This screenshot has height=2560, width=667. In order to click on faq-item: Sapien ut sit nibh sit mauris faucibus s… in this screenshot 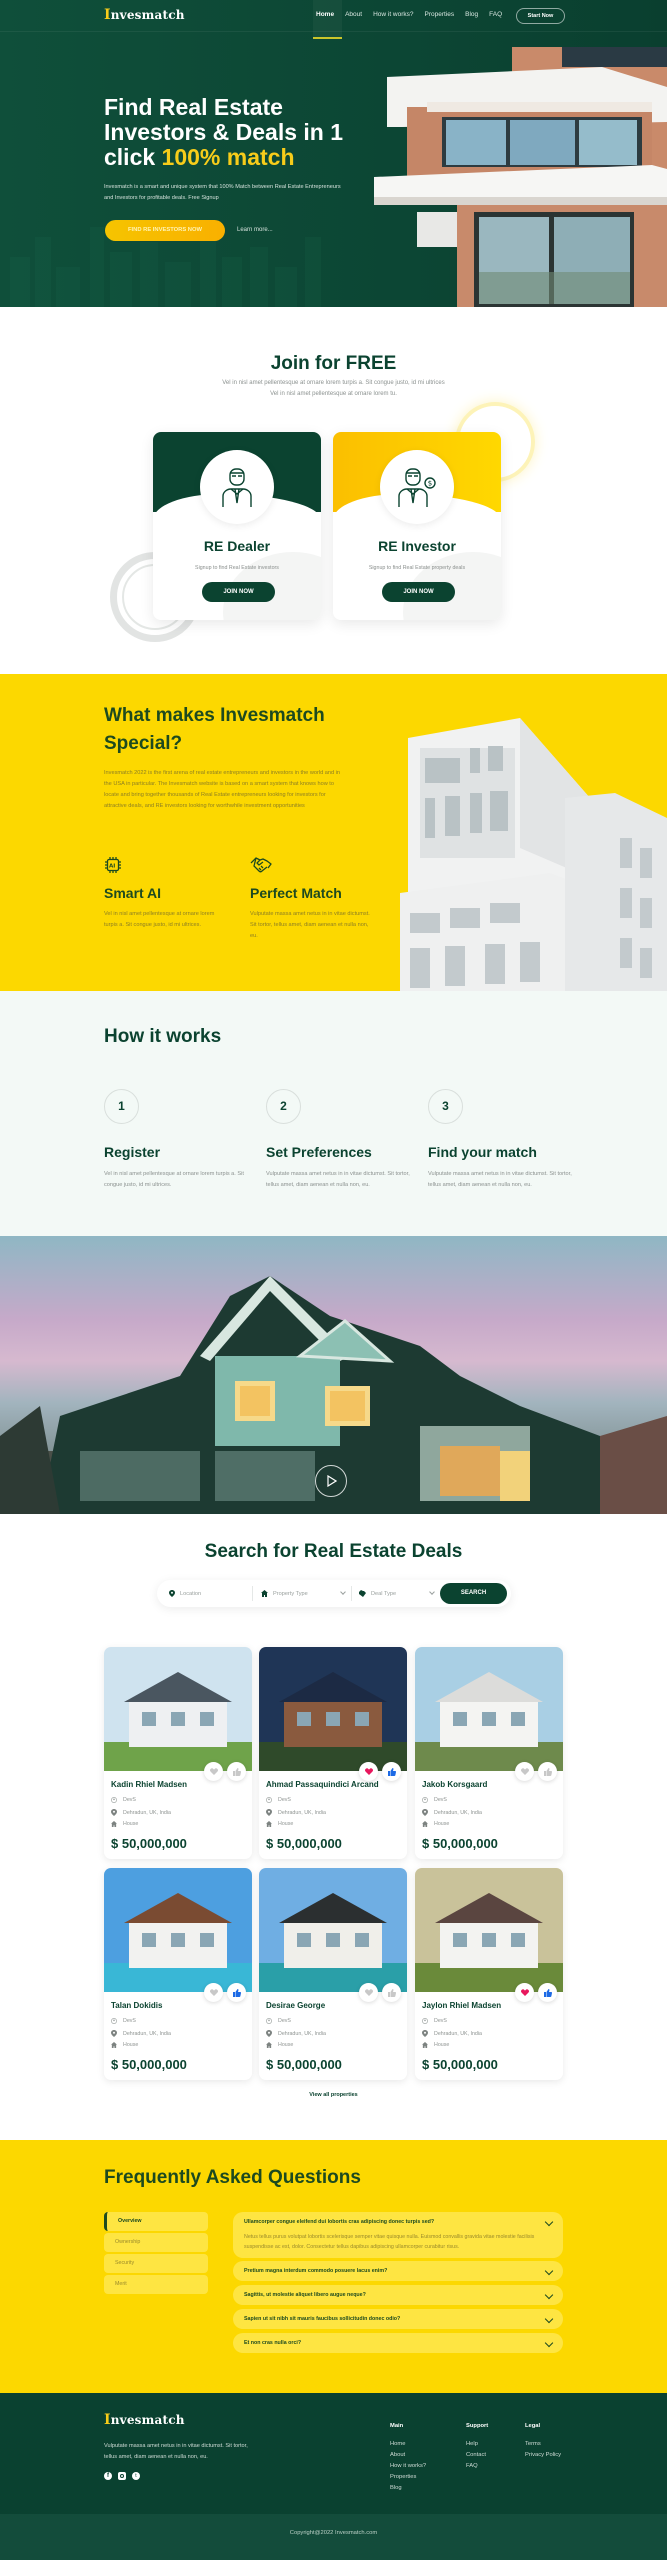, I will do `click(398, 2319)`.